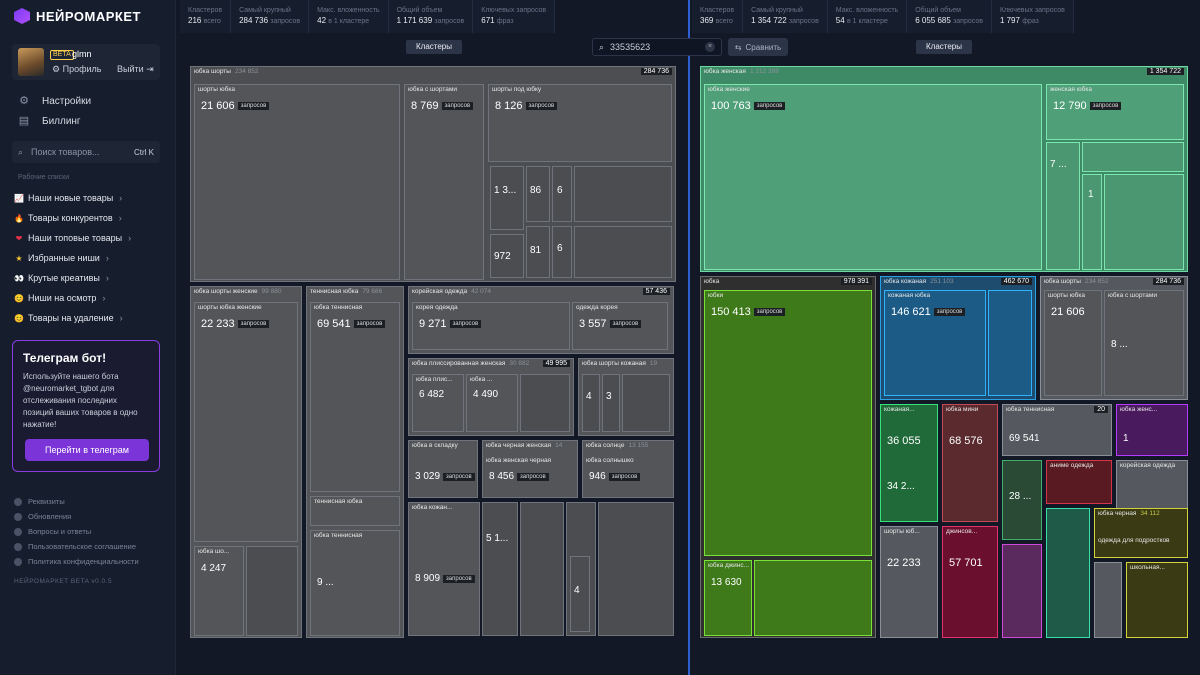 This screenshot has width=1200, height=675. Describe the element at coordinates (470, 363) in the screenshot. I see `cluster-title: юбка плиссированная женская 30 882` at that location.